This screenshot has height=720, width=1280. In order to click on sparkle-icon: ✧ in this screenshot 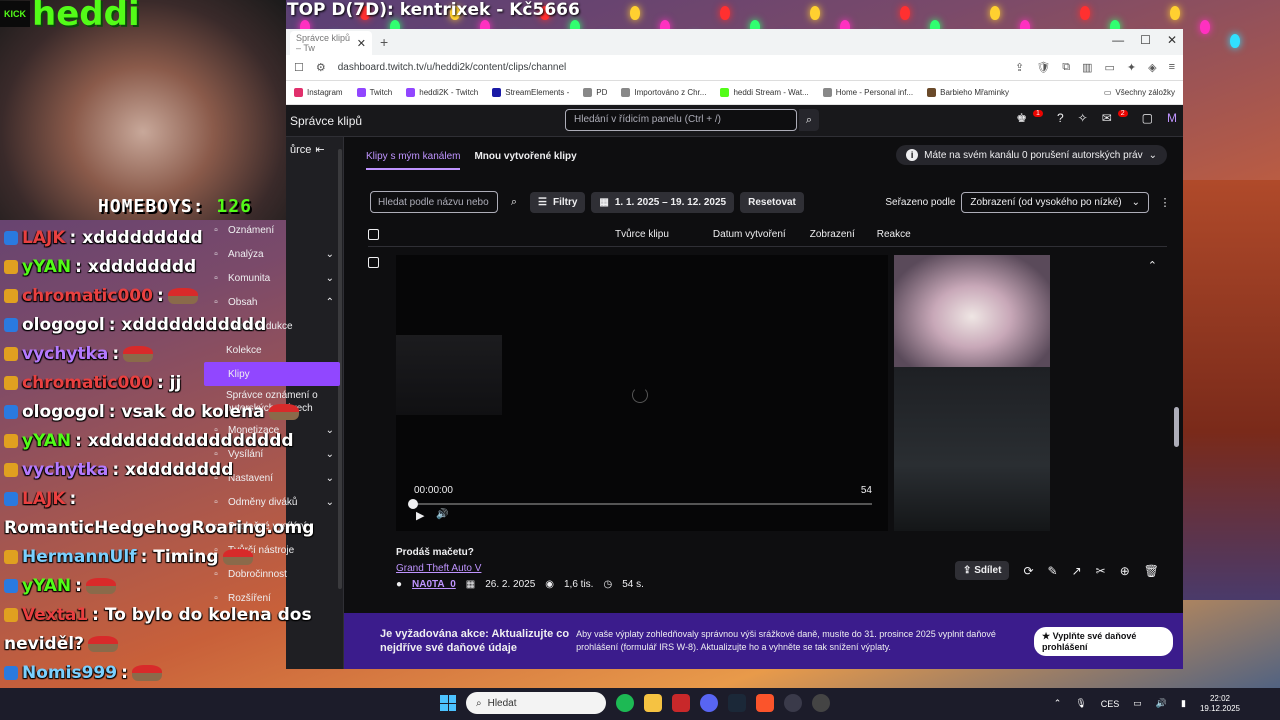, I will do `click(1083, 118)`.